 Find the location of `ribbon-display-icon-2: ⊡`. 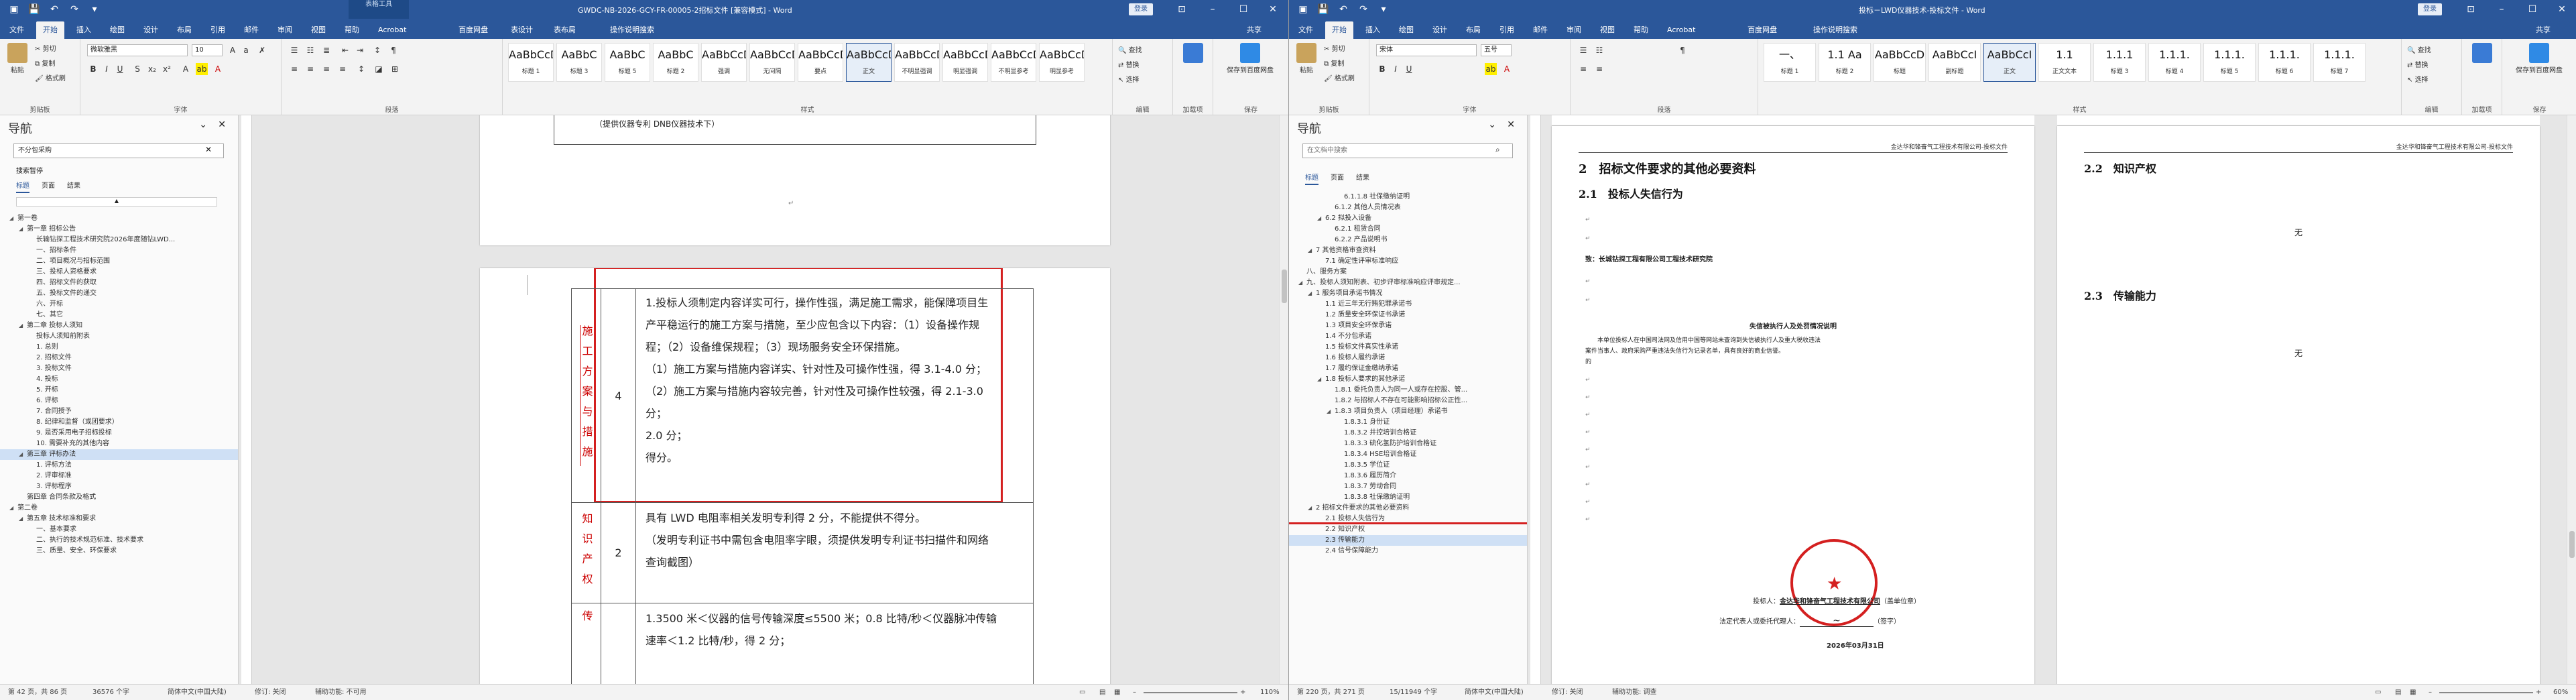

ribbon-display-icon-2: ⊡ is located at coordinates (2470, 9).